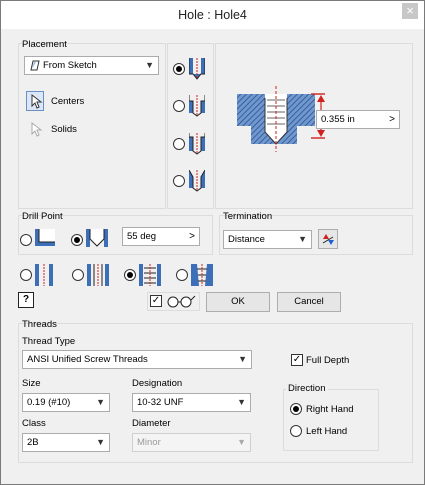 The image size is (425, 485). I want to click on dialog-title: Hole : Hole4, so click(212, 15).